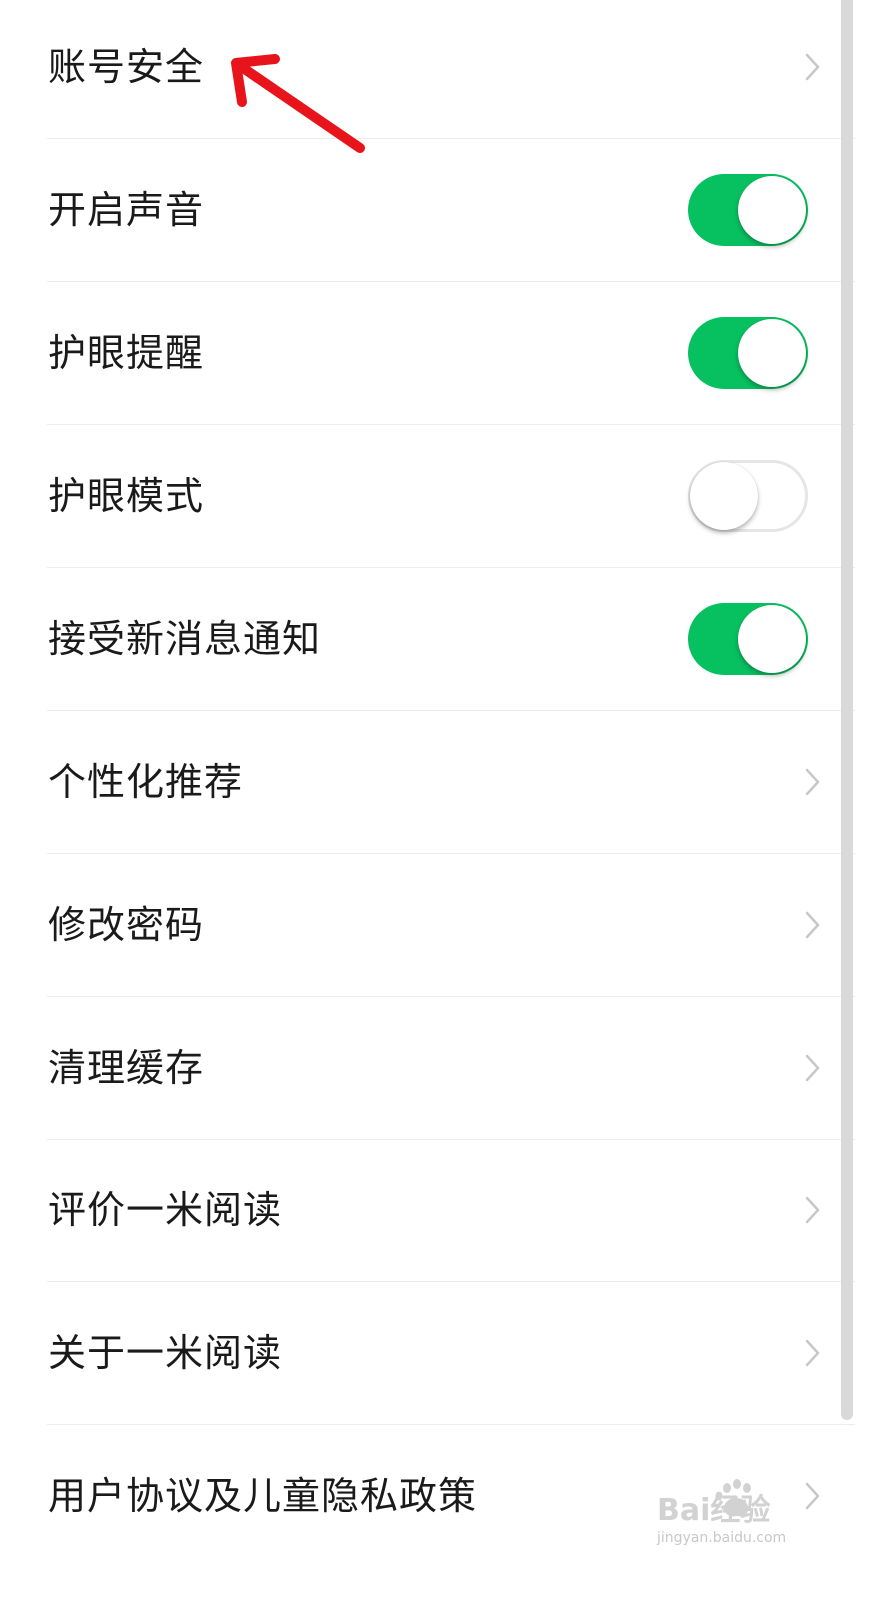 This screenshot has height=1600, width=873. What do you see at coordinates (146, 782) in the screenshot?
I see `settings-item-label: 个性化推荐` at bounding box center [146, 782].